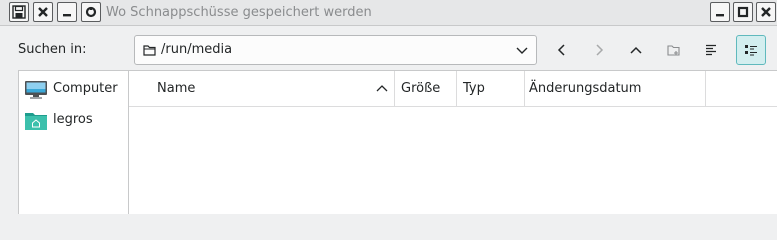  I want to click on sidebar-item-computer: Computer, so click(74, 90).